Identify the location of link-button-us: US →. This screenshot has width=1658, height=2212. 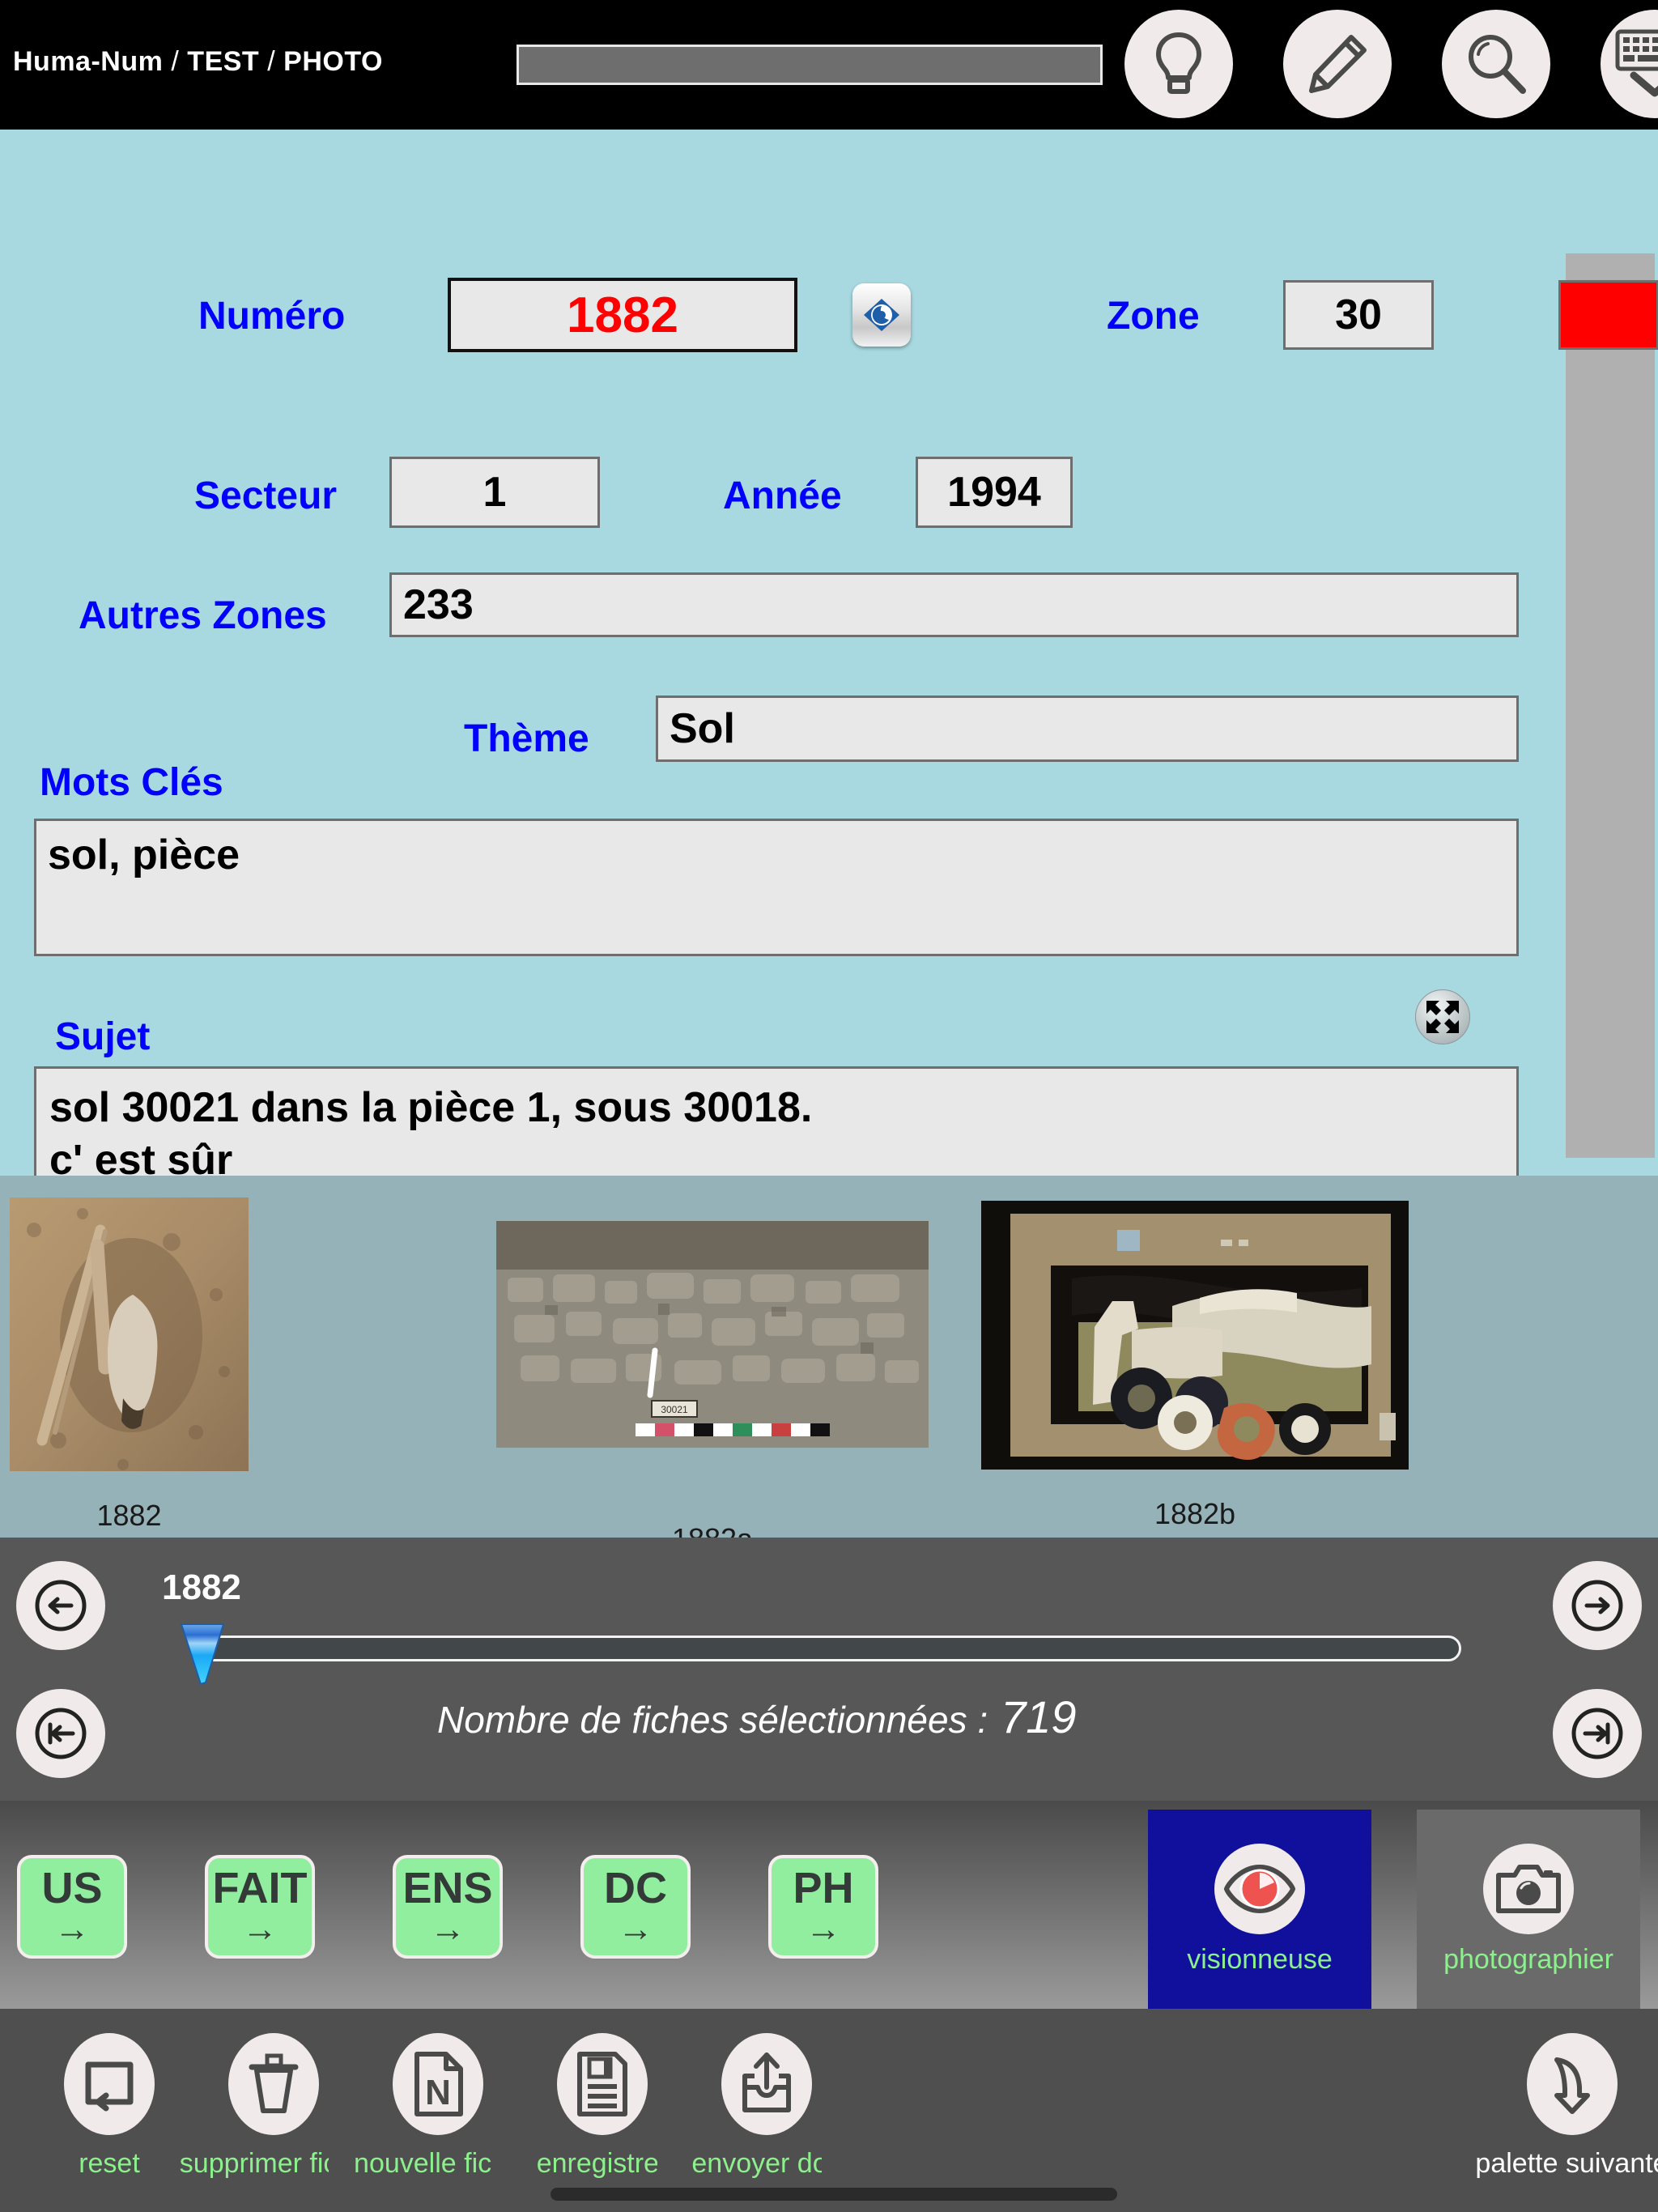
(72, 1907).